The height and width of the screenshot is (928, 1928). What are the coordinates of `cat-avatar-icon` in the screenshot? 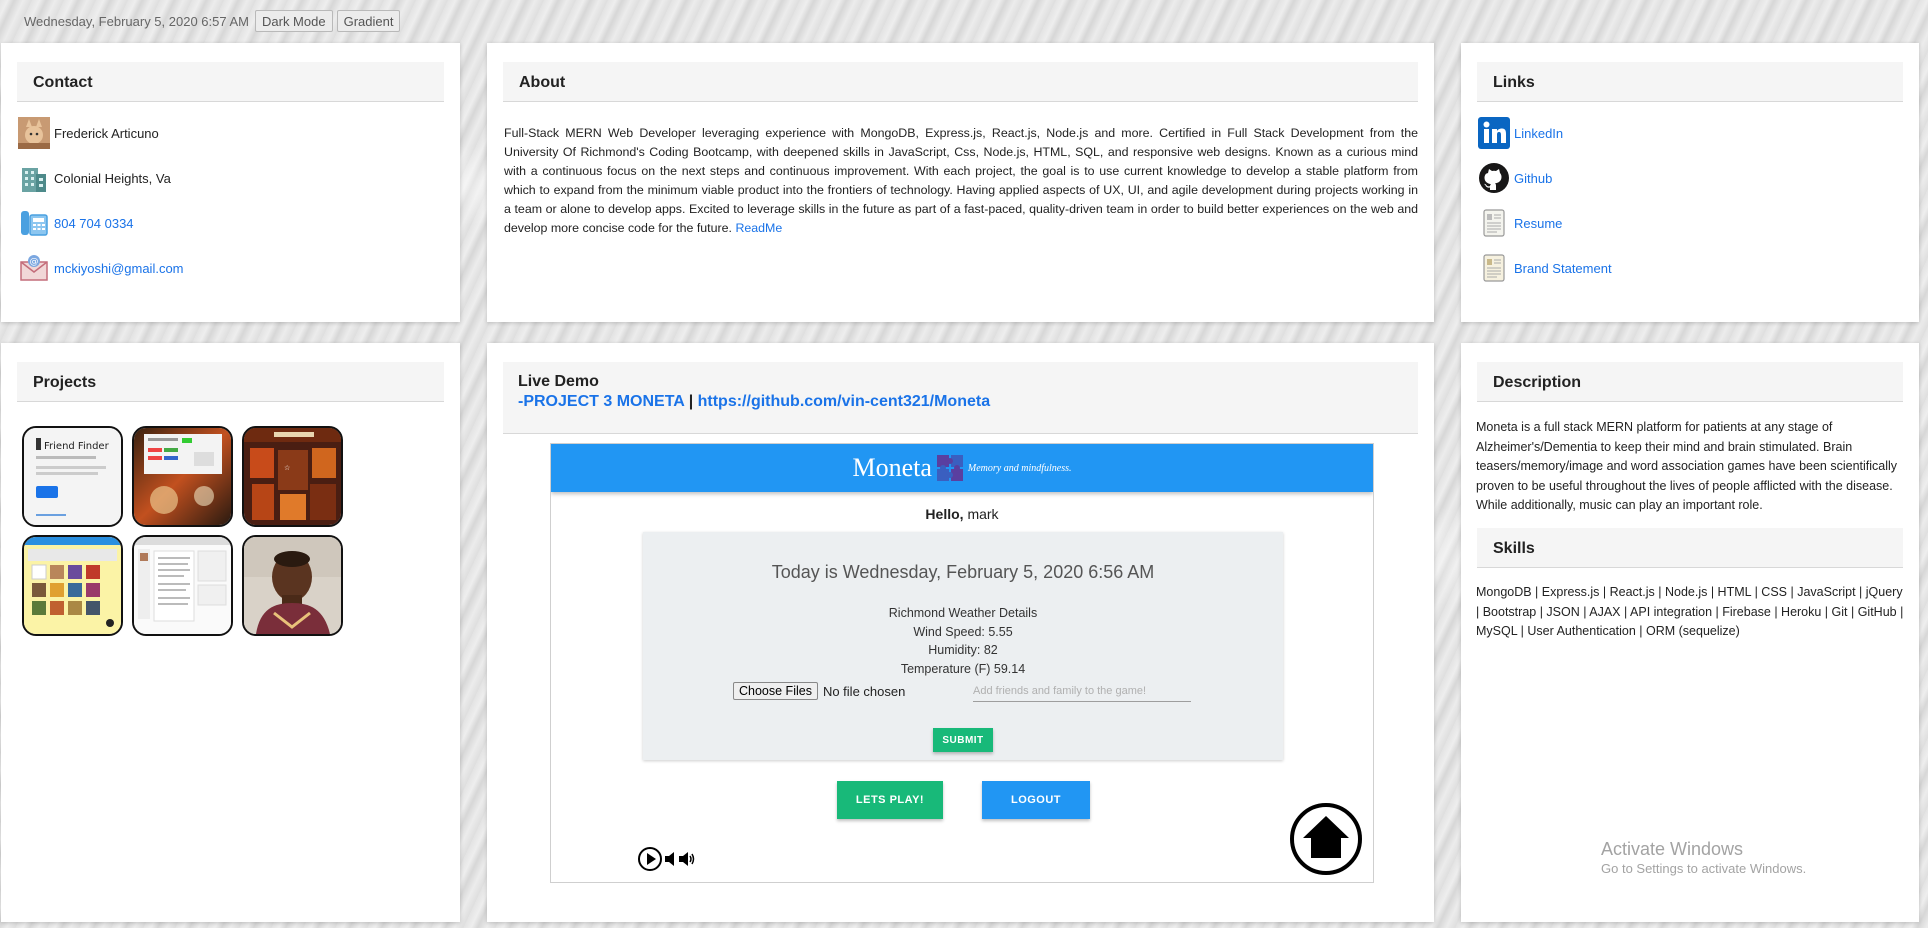 It's located at (34, 133).